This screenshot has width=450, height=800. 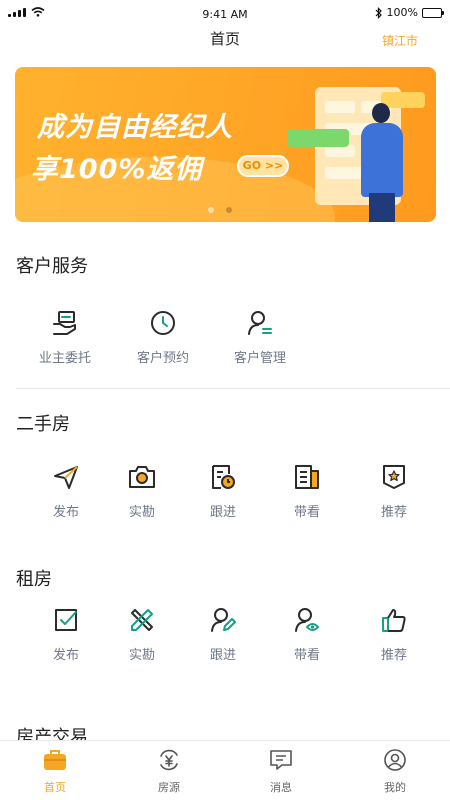 What do you see at coordinates (394, 620) in the screenshot?
I see `thumbs-up-icon` at bounding box center [394, 620].